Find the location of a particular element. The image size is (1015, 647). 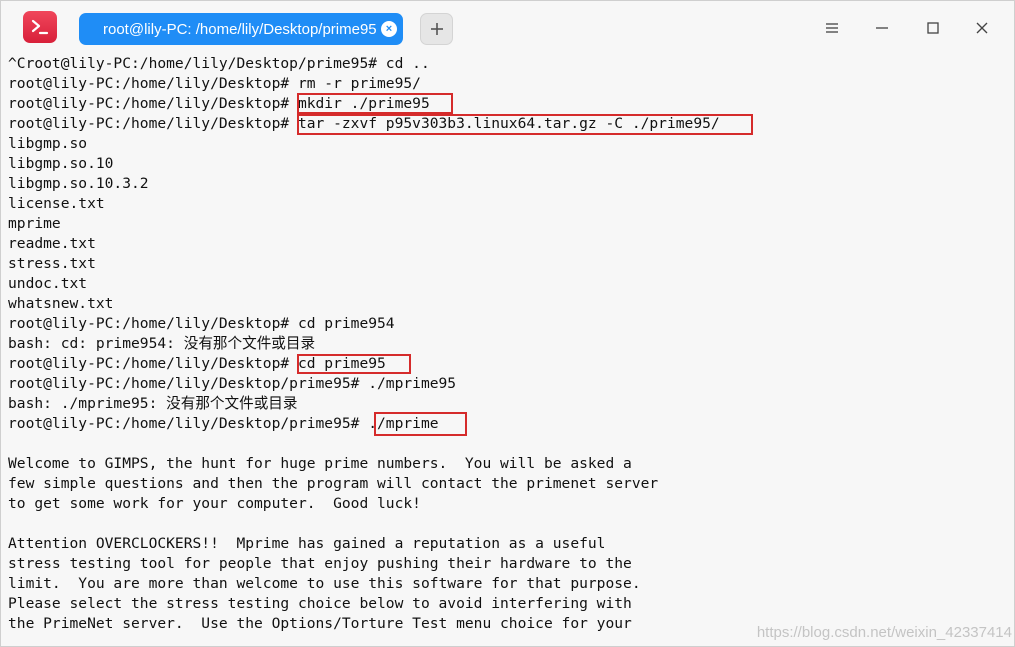

hamburger-menu-icon is located at coordinates (832, 28).